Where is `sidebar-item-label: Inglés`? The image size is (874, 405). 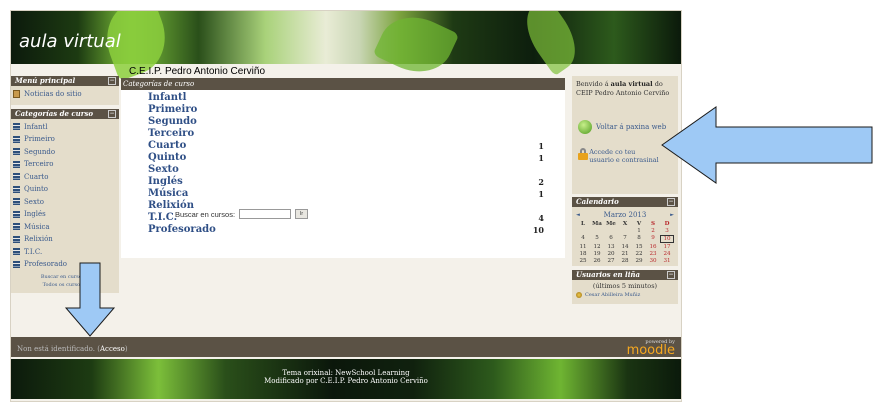
sidebar-item-label: Inglés is located at coordinates (35, 214).